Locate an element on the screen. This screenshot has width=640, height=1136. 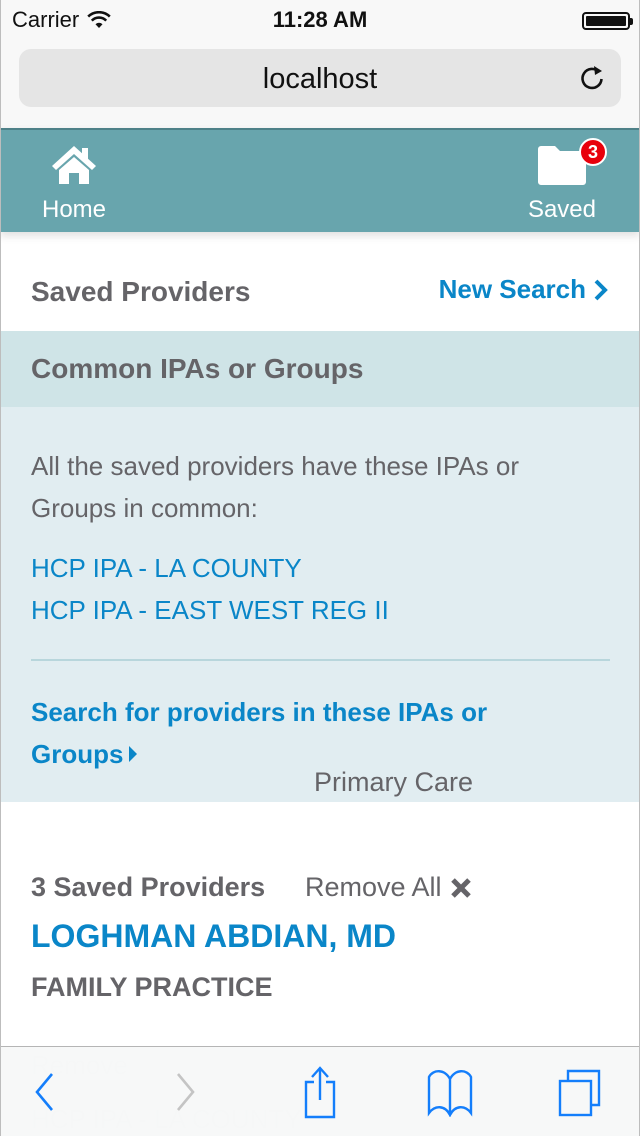
tabs-icon is located at coordinates (579, 1093).